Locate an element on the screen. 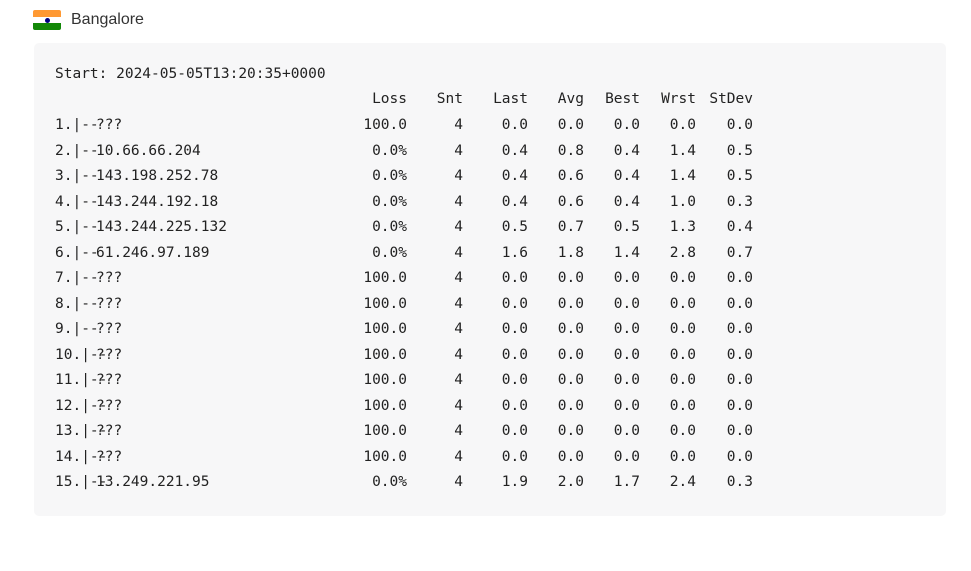  hop-wrst: 1.4 is located at coordinates (682, 150).